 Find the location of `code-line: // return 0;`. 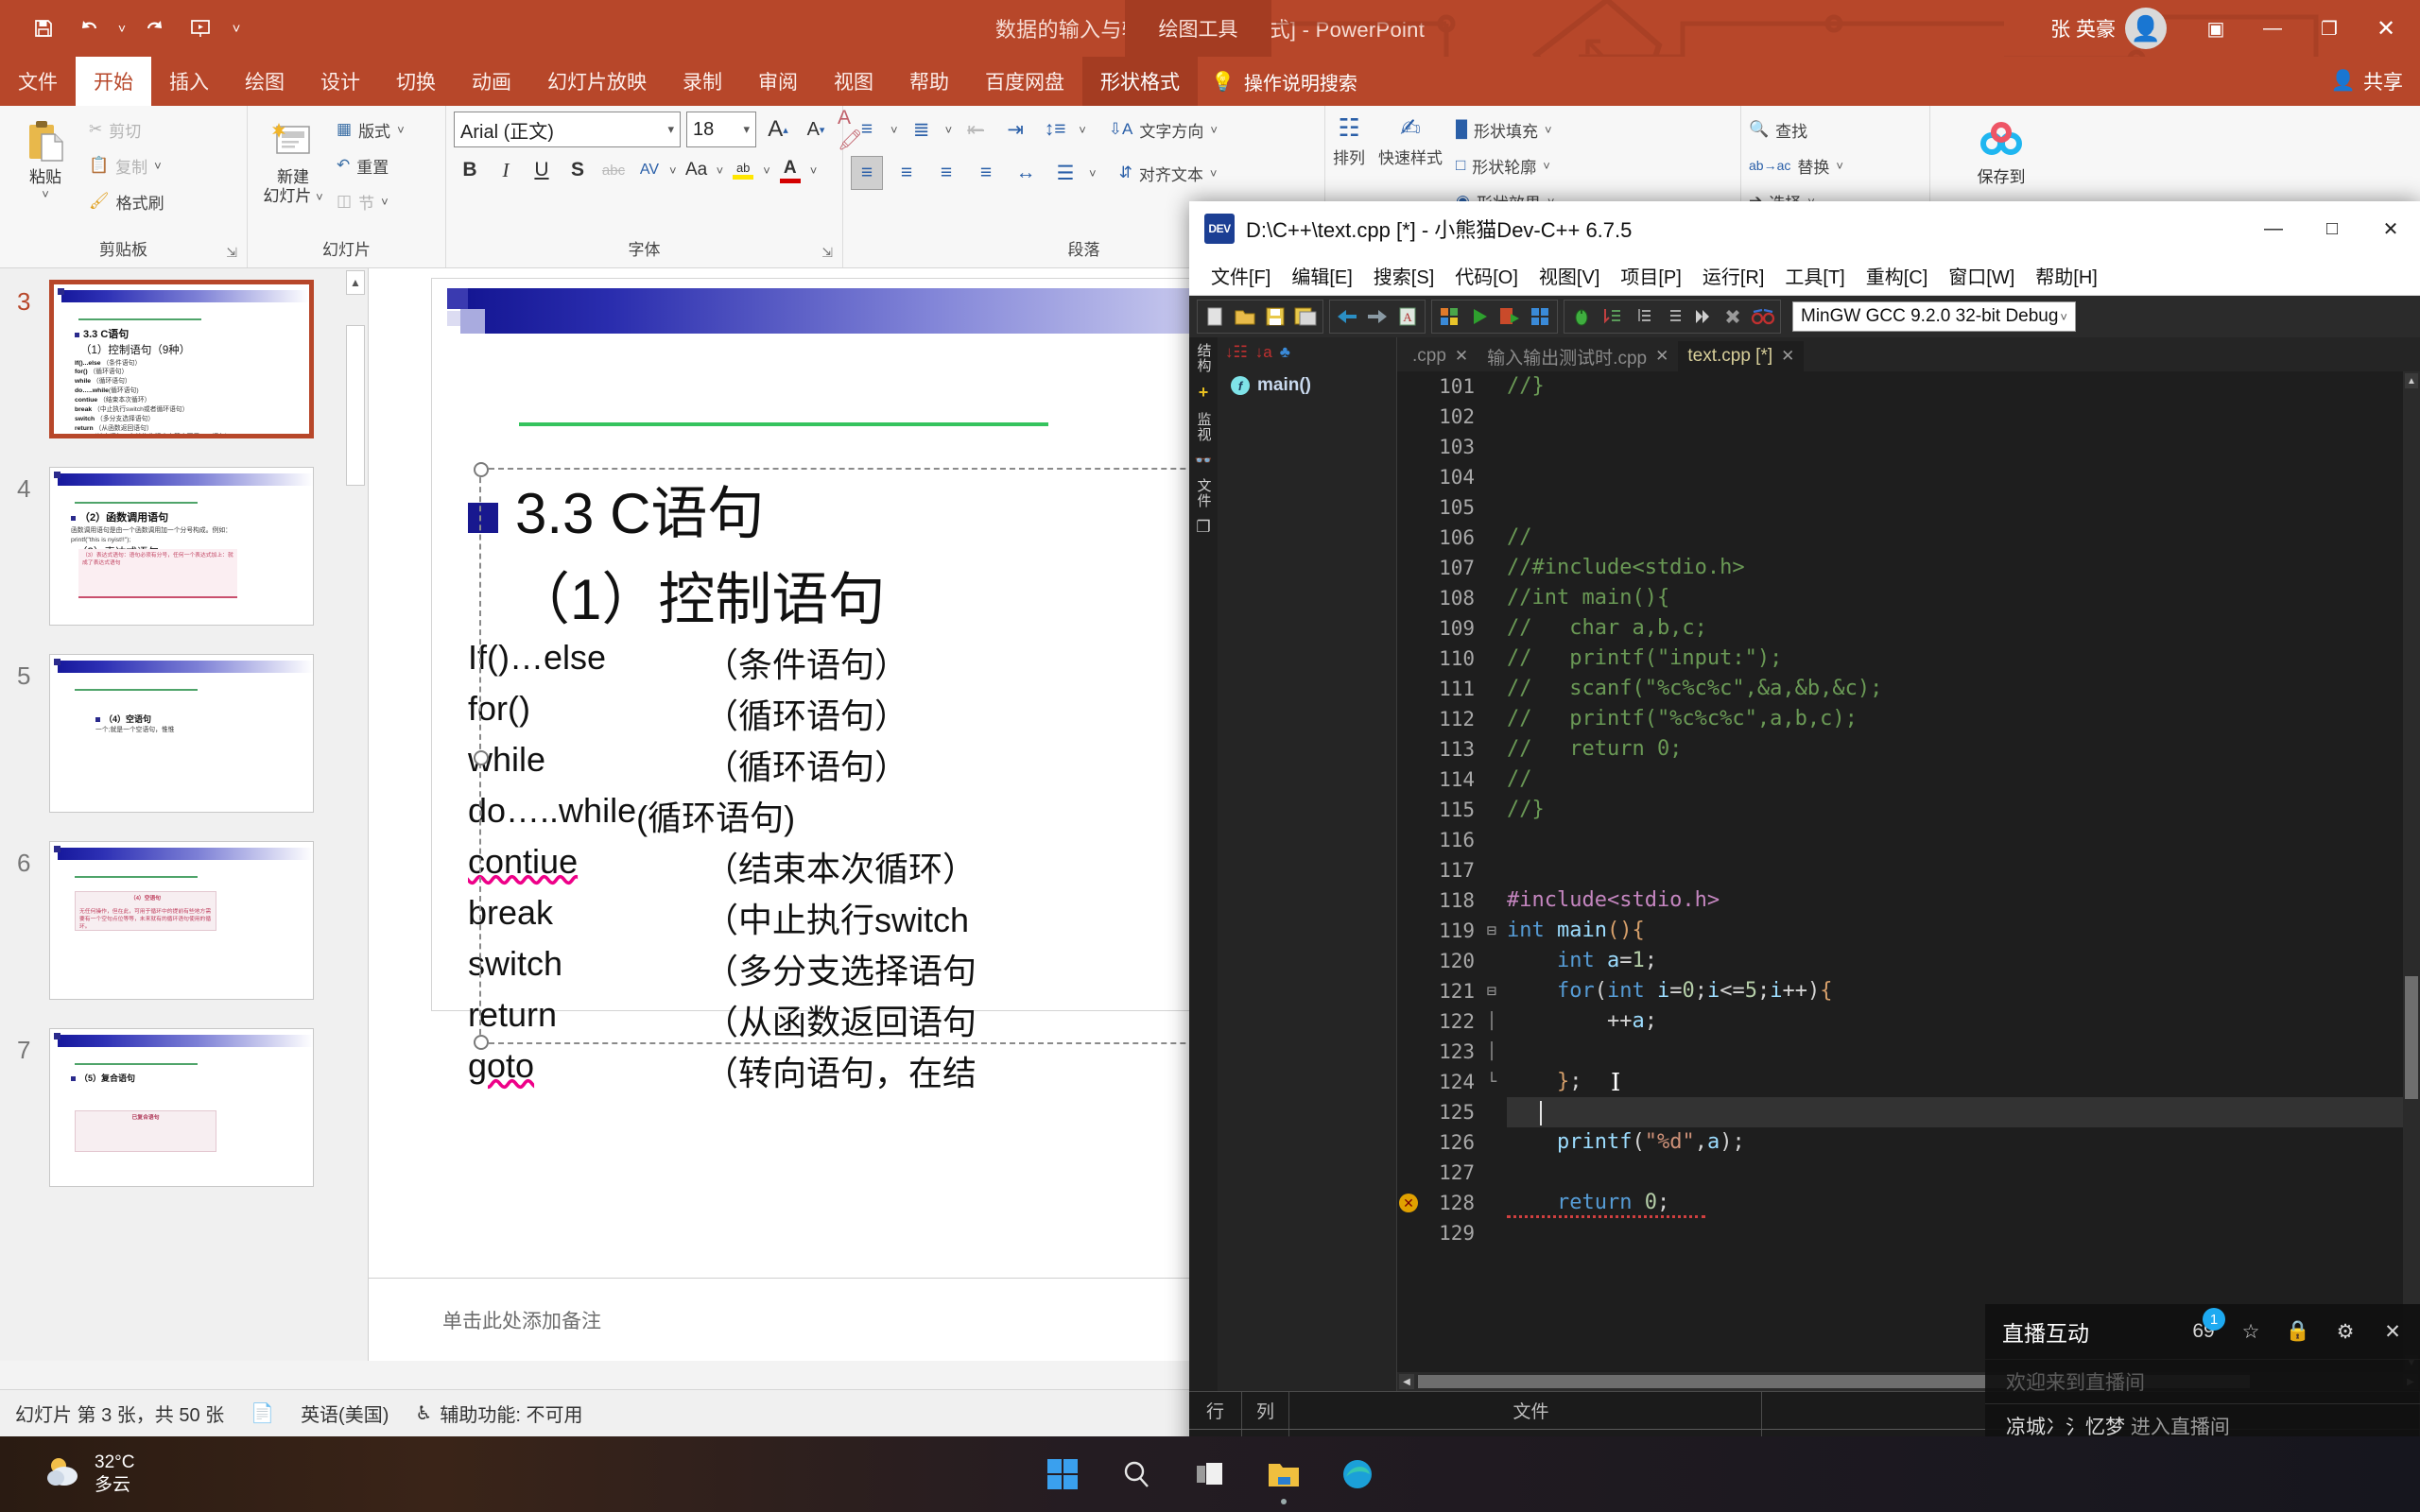

code-line: // return 0; is located at coordinates (1955, 749).